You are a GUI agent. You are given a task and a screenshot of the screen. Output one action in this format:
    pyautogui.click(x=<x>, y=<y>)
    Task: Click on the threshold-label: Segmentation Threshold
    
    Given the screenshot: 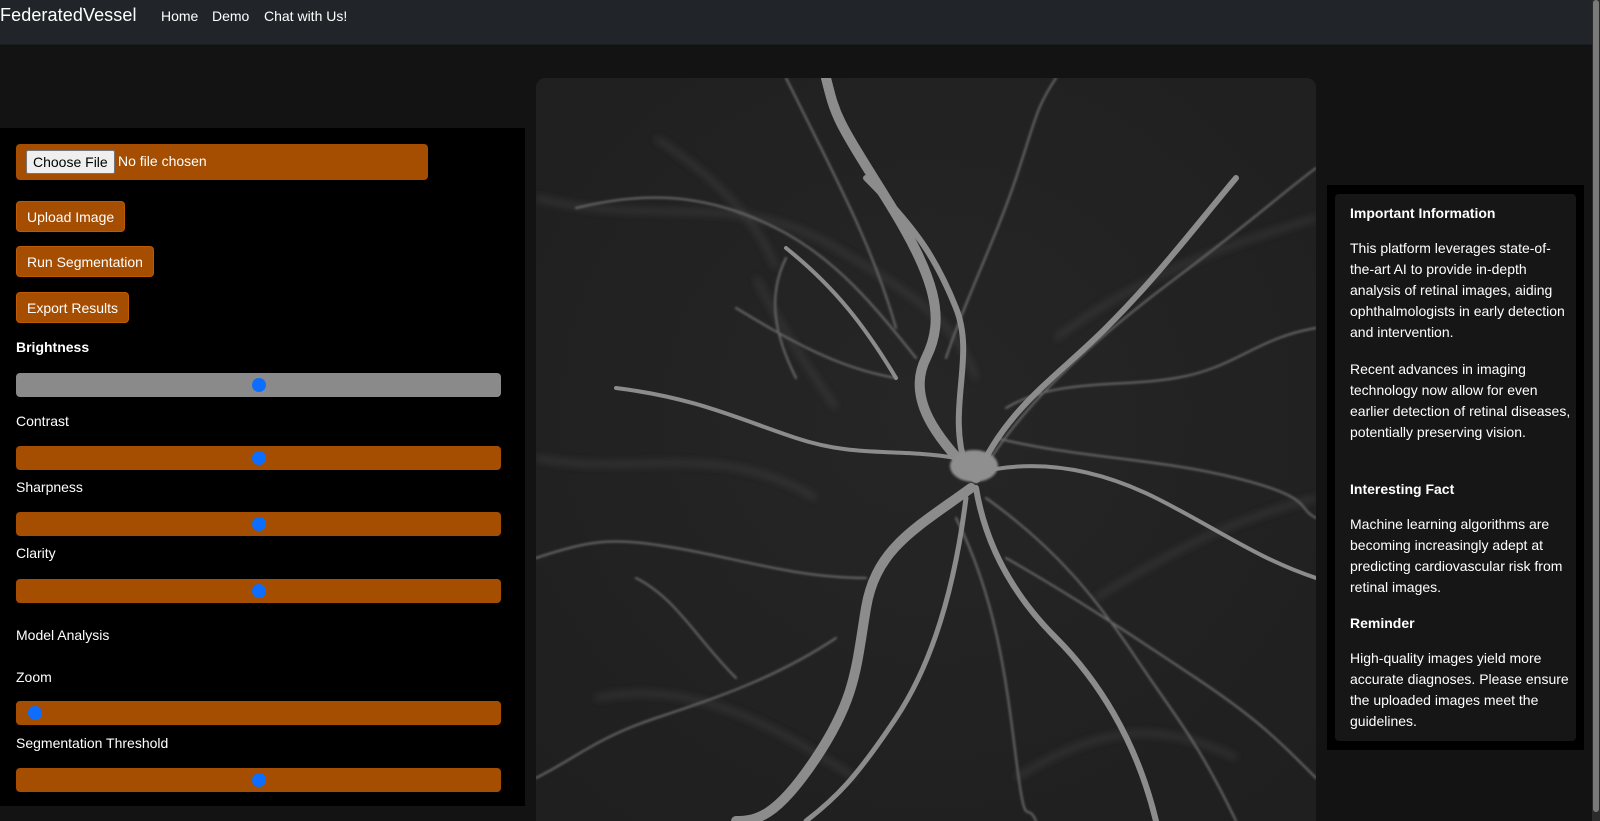 What is the action you would take?
    pyautogui.click(x=92, y=743)
    